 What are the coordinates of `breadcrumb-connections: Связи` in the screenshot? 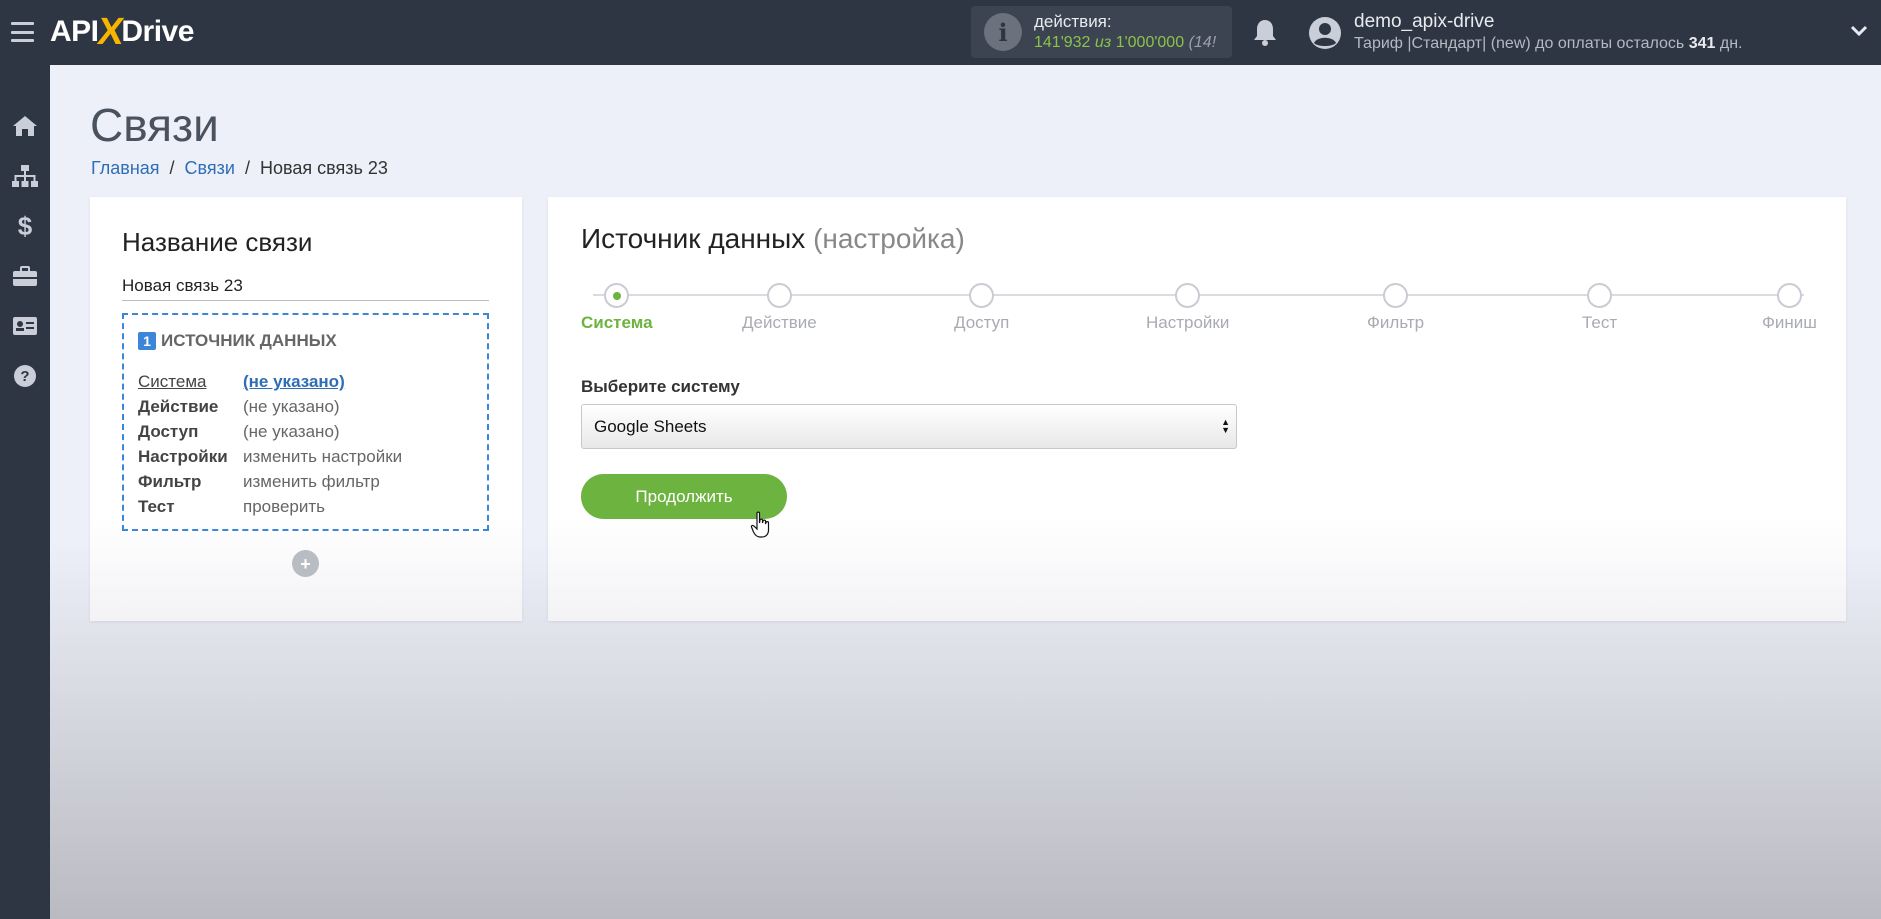 It's located at (210, 168).